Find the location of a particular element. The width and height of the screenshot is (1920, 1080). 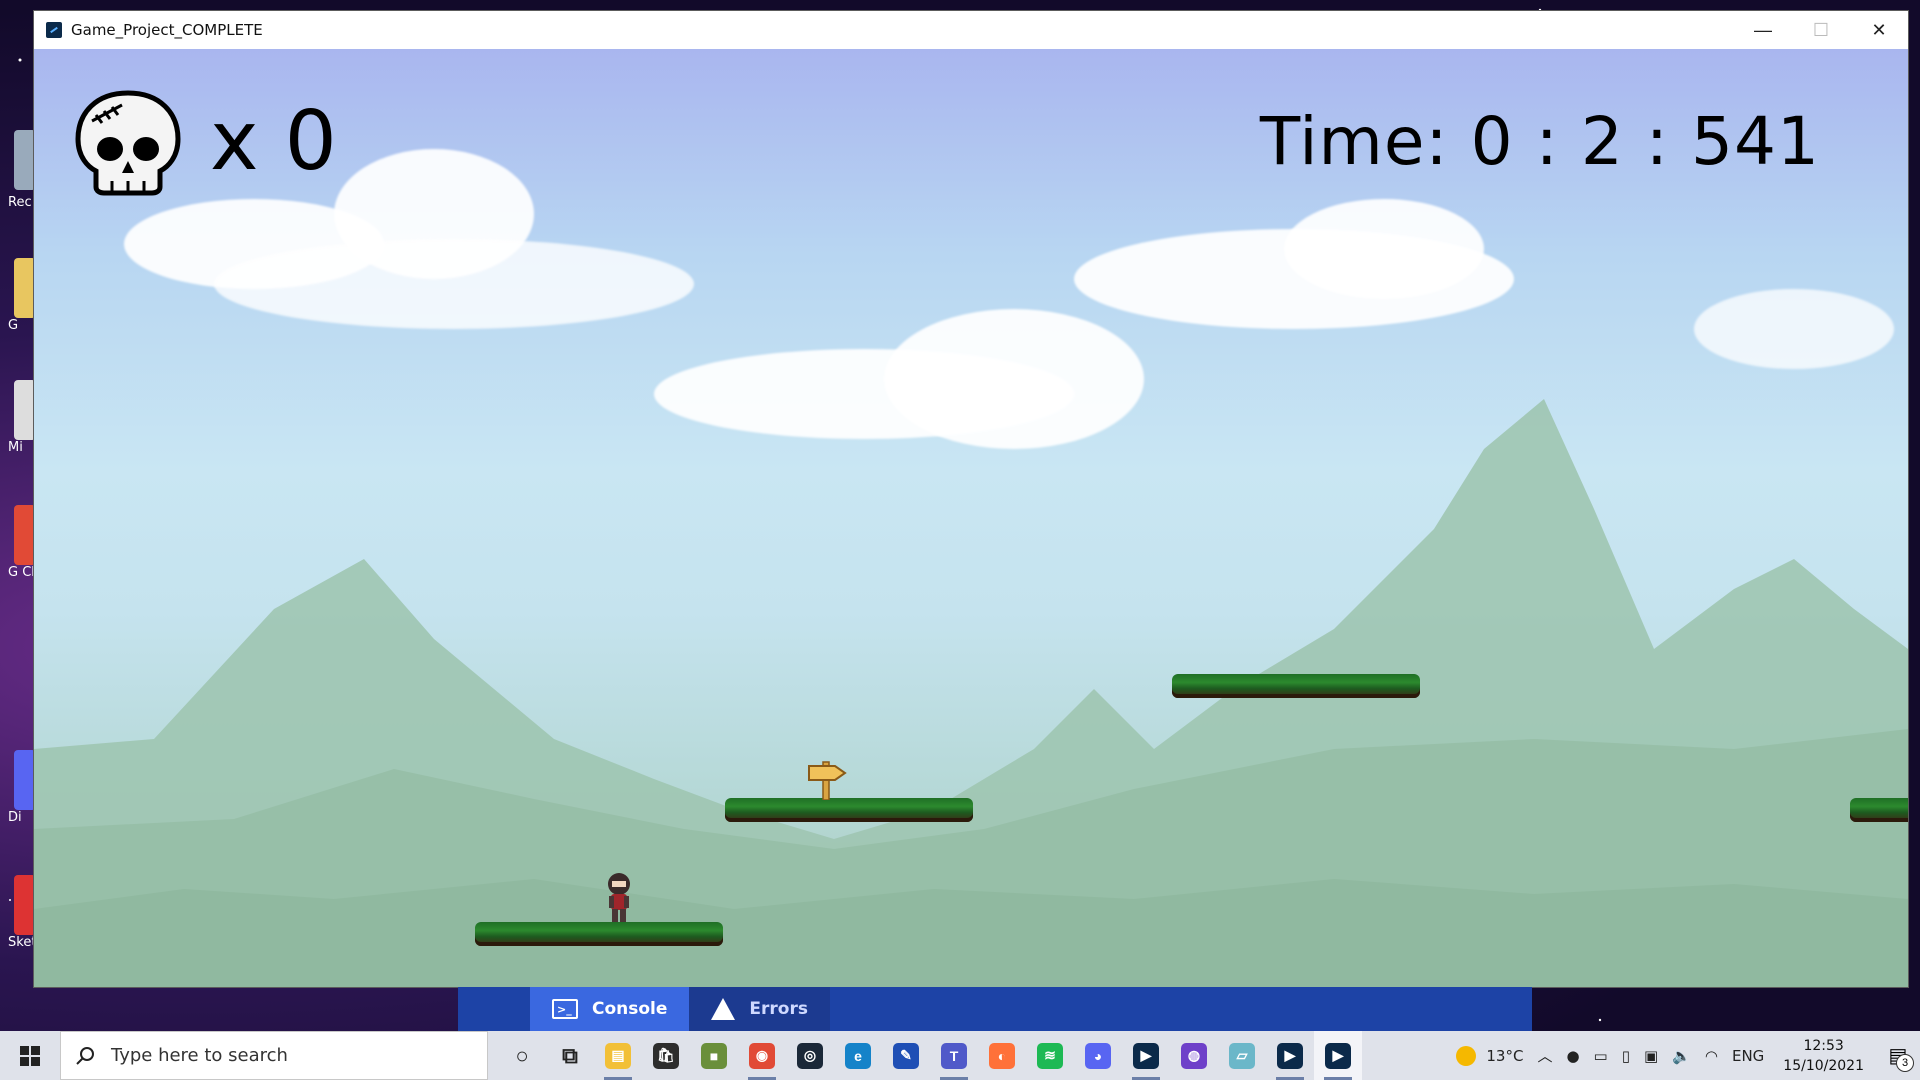

start-button is located at coordinates (30, 1055).